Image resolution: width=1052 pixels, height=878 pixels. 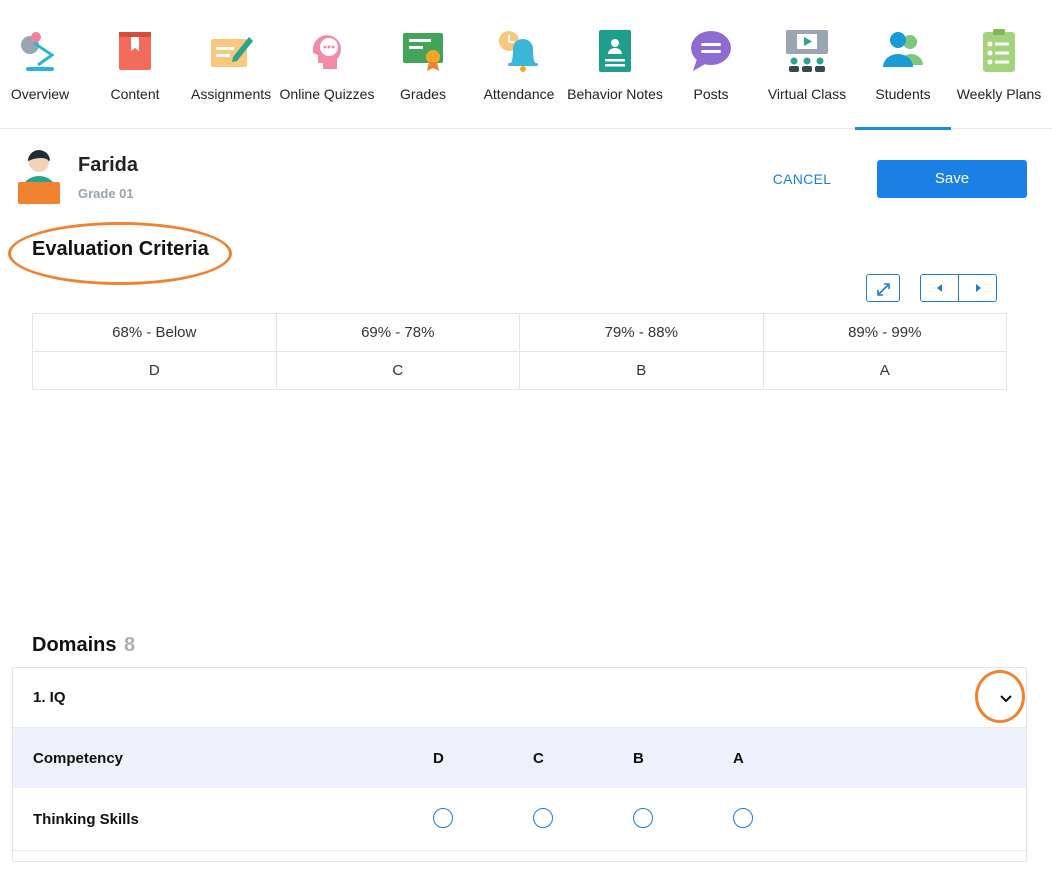 I want to click on nav-item-assignments: Assignments, so click(x=231, y=64).